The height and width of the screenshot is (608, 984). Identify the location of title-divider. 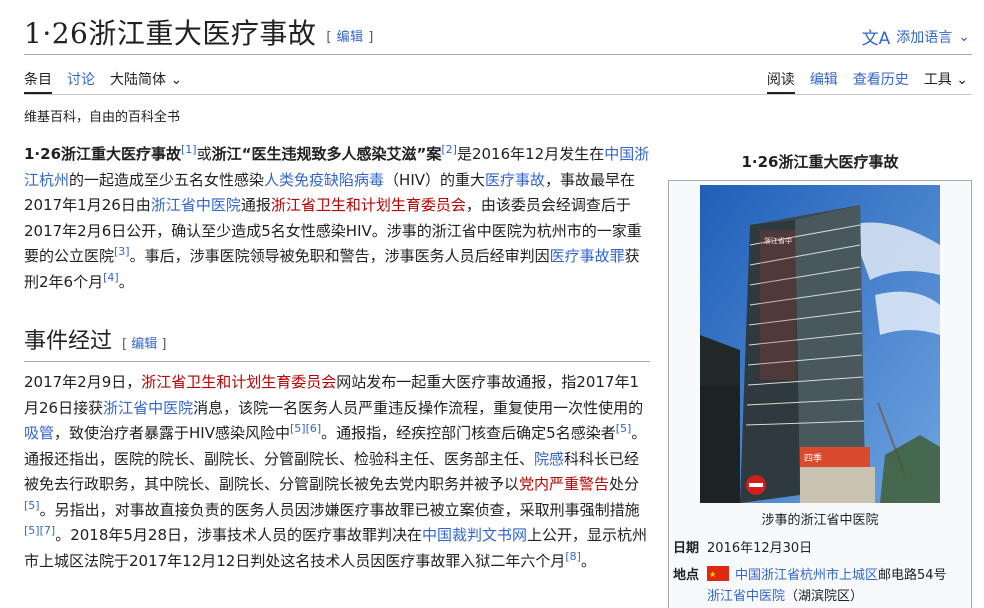
(498, 54).